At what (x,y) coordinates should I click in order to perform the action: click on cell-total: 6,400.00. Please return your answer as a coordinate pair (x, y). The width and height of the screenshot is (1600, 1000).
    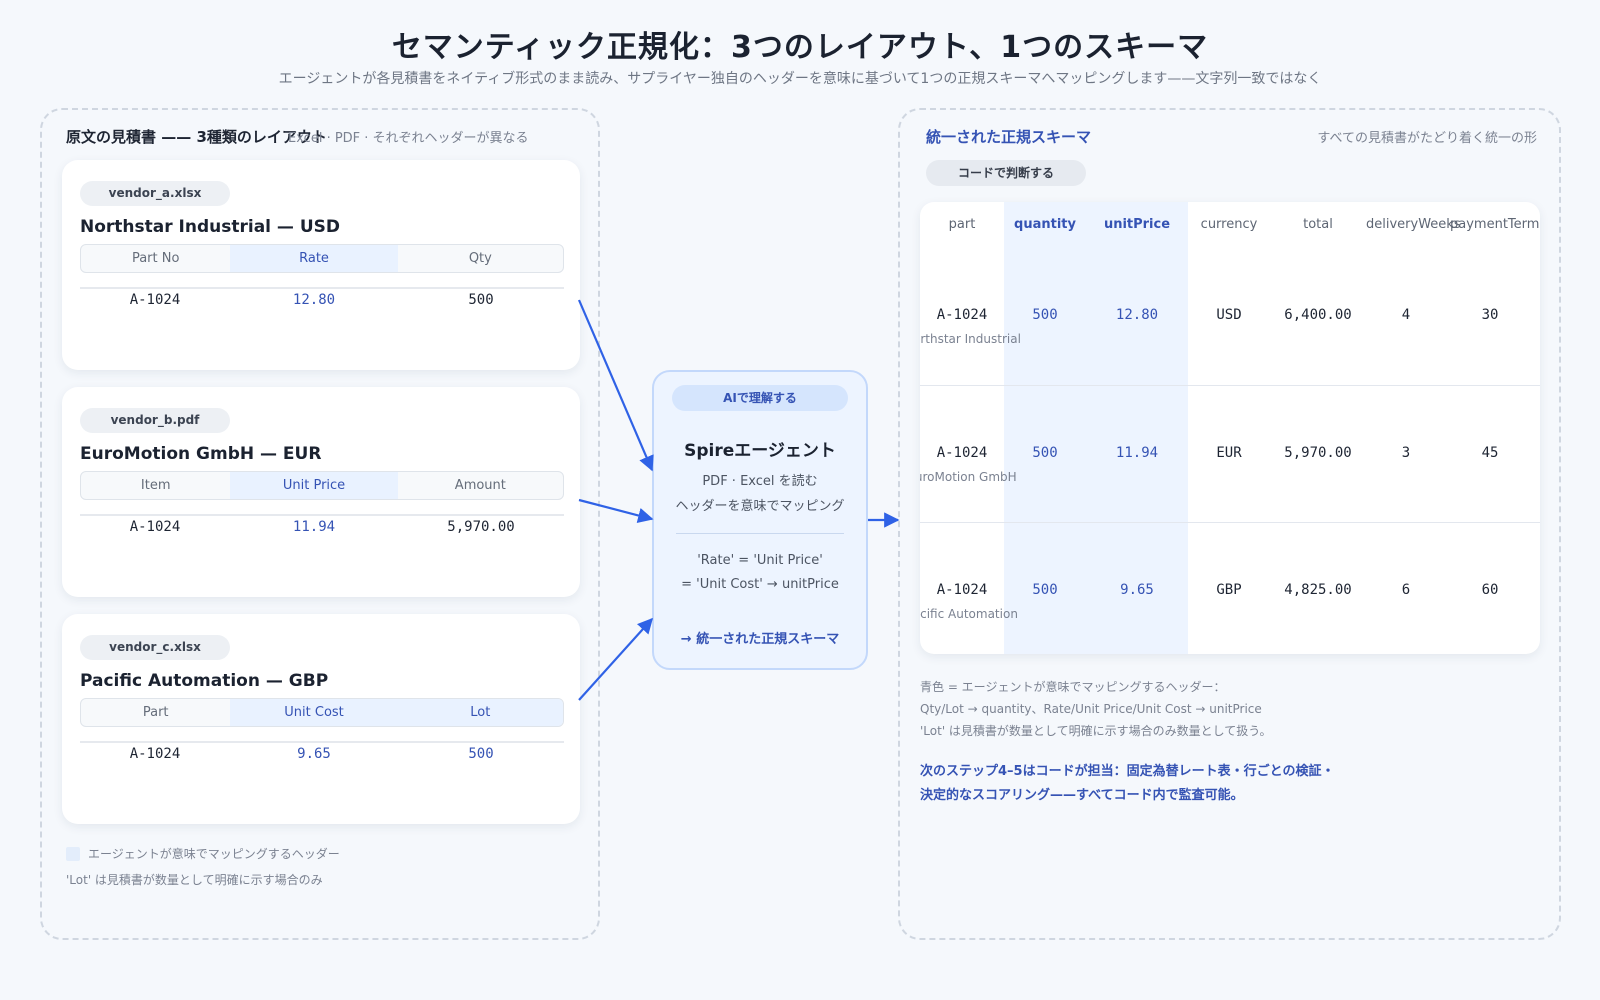
    Looking at the image, I should click on (1318, 315).